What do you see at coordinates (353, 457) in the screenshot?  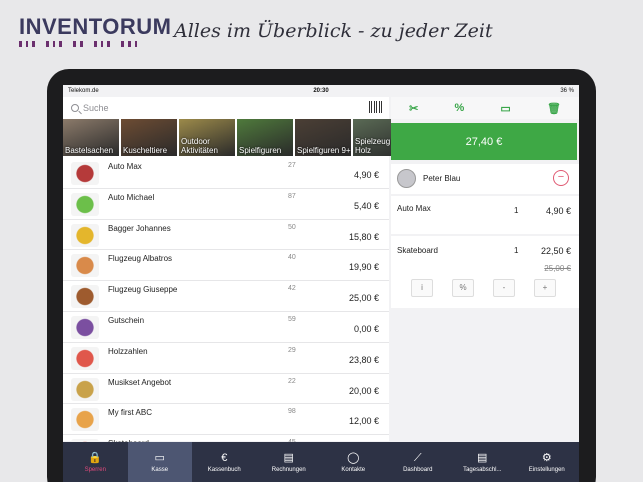 I see `tab-icon: ◯` at bounding box center [353, 457].